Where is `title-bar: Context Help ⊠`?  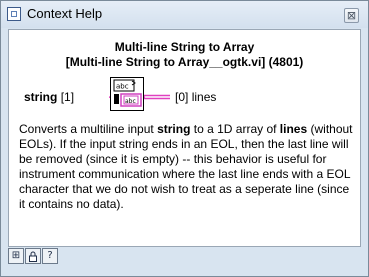 title-bar: Context Help ⊠ is located at coordinates (184, 14).